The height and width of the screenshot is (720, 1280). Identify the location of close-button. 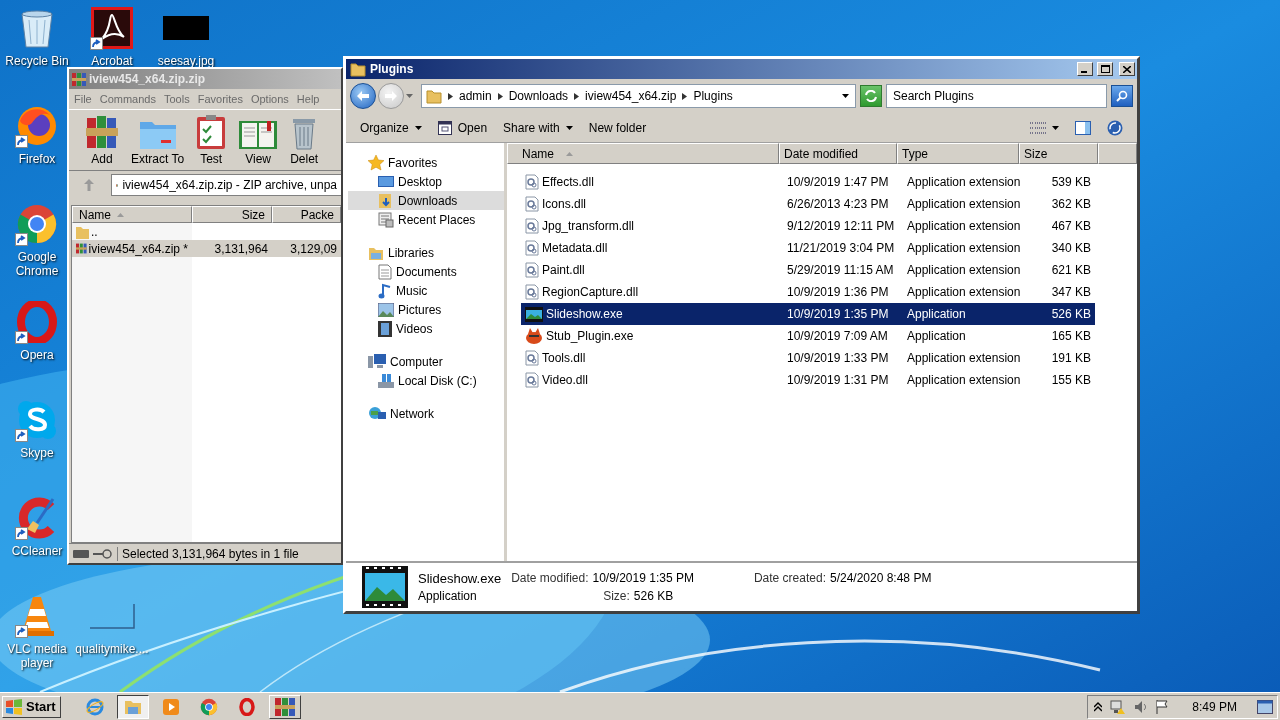
(1127, 69).